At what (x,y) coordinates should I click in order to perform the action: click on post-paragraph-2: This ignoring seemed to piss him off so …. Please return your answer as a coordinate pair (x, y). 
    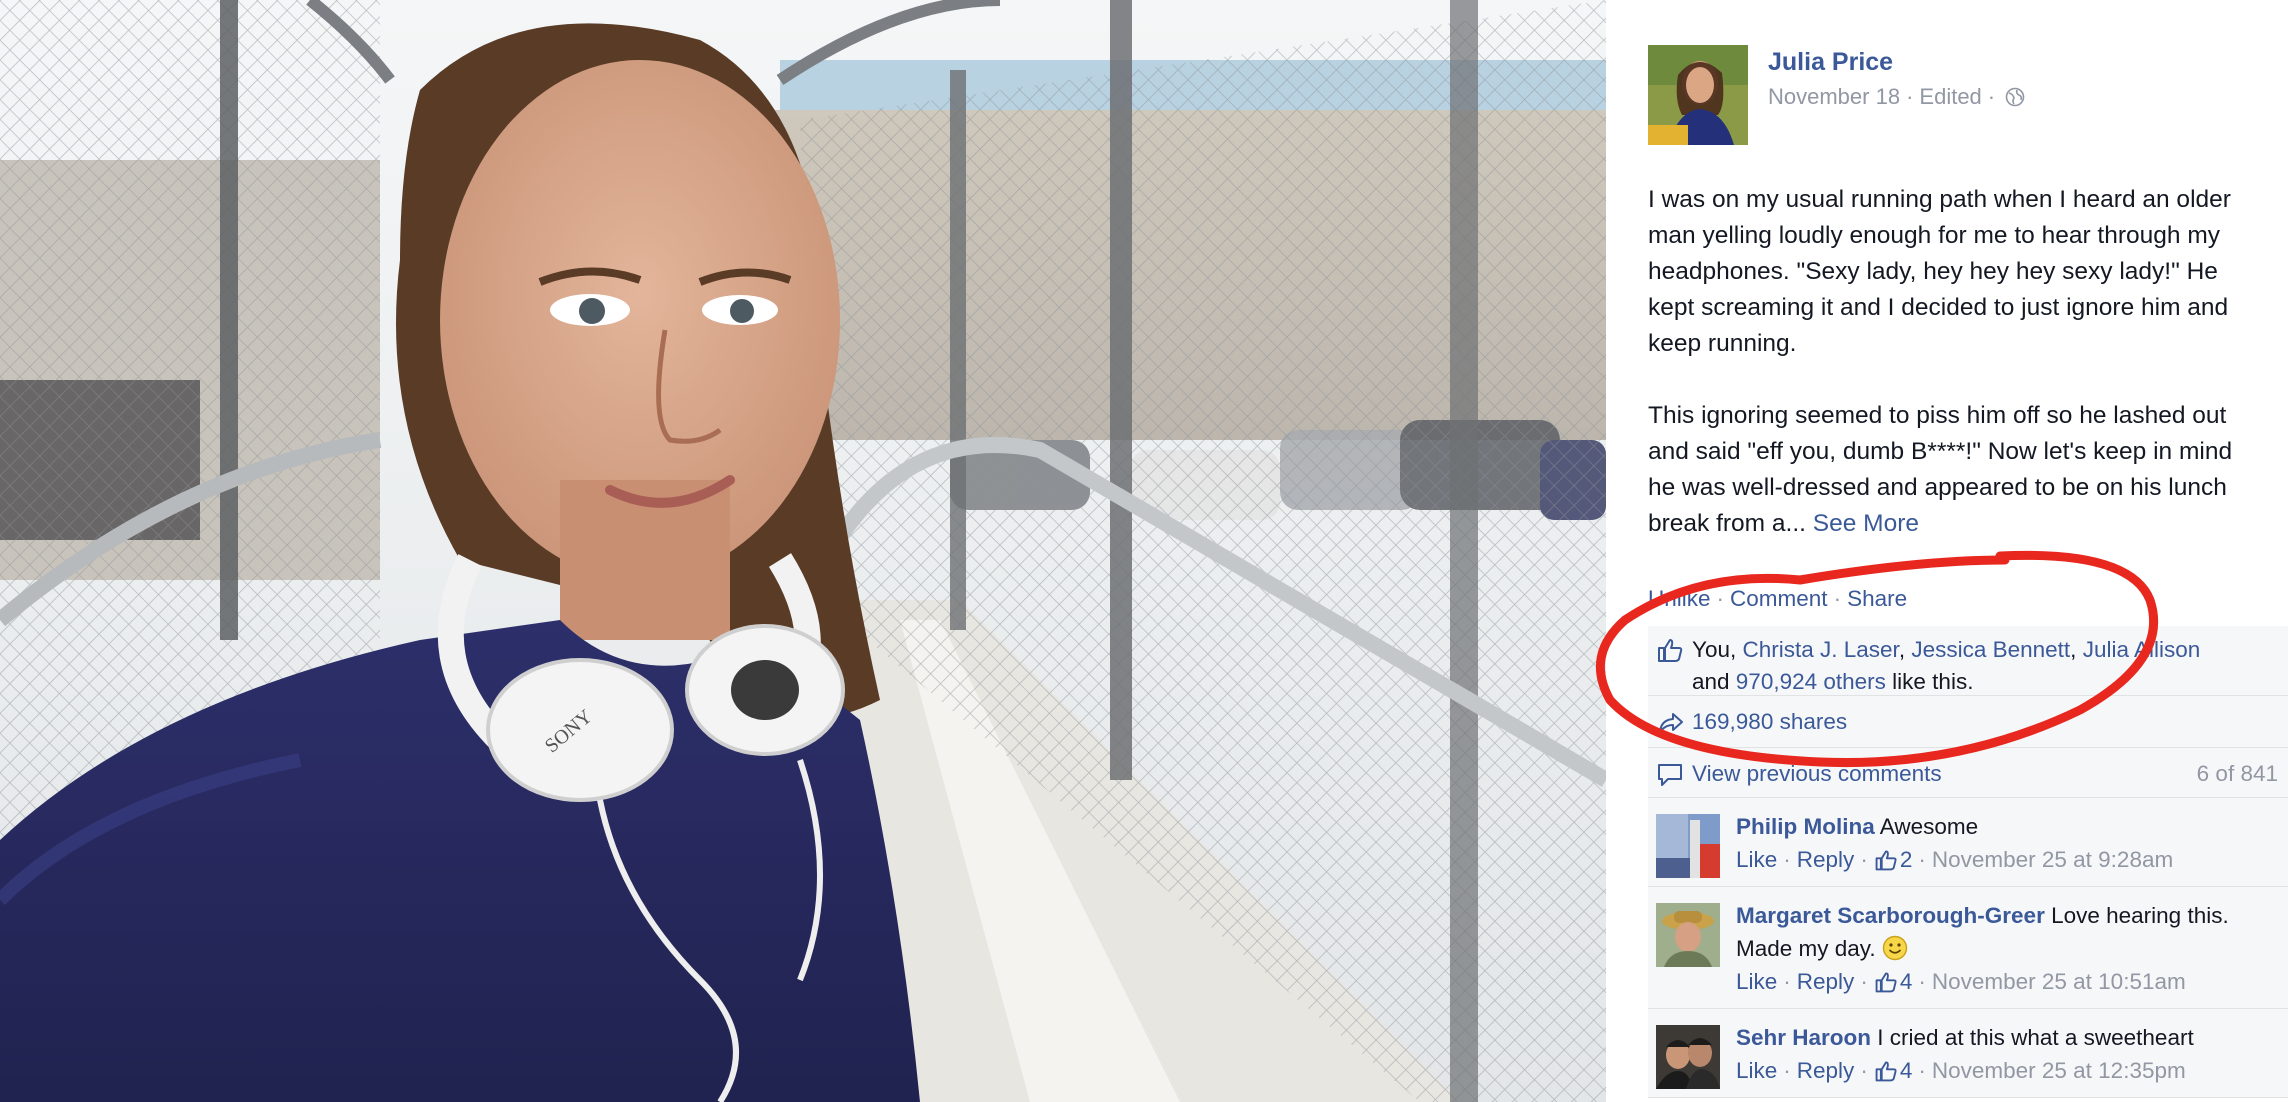
    Looking at the image, I should click on (1953, 470).